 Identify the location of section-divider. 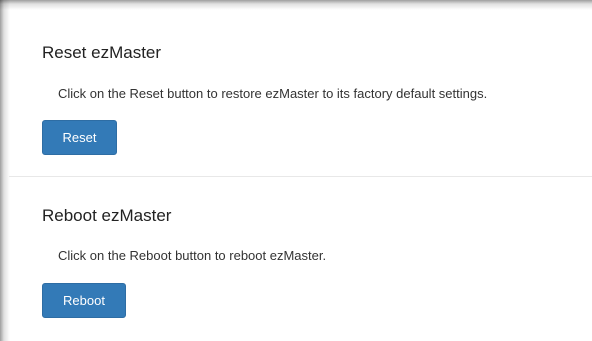
(300, 176).